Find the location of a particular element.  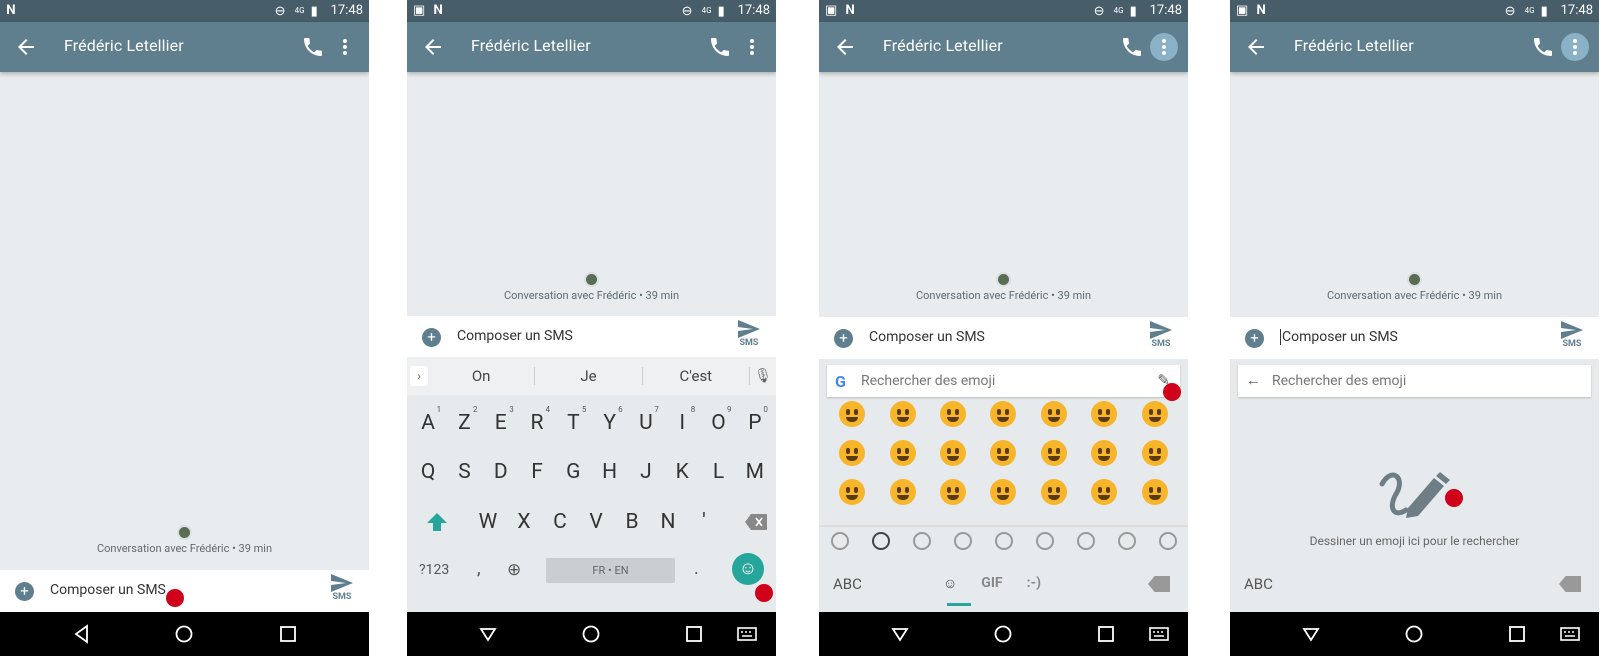

key-u: U7 is located at coordinates (646, 423).